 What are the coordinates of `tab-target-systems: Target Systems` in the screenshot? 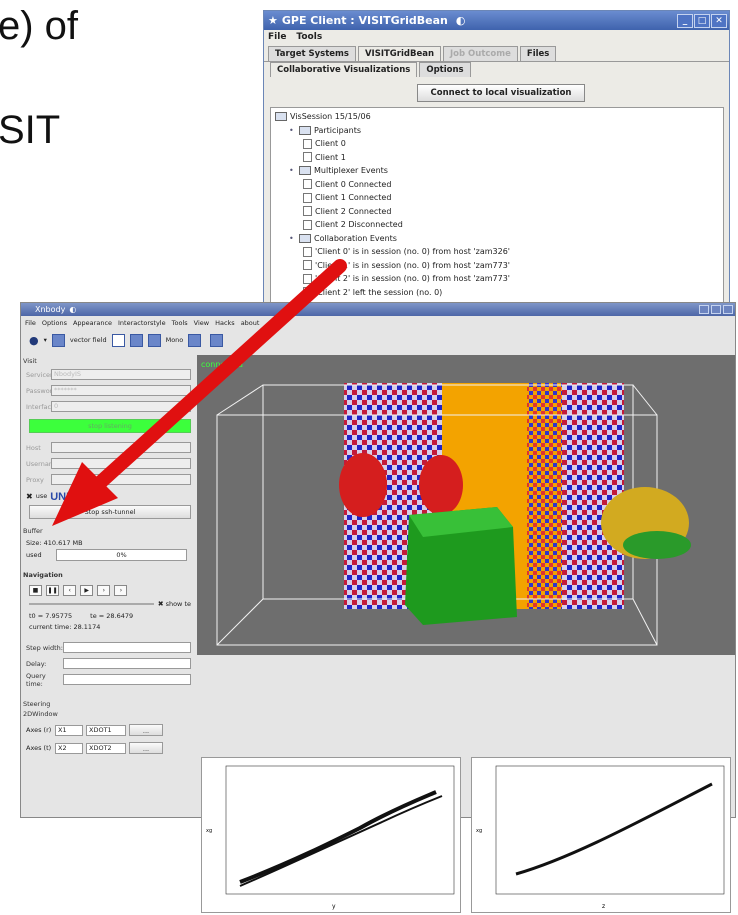 It's located at (312, 53).